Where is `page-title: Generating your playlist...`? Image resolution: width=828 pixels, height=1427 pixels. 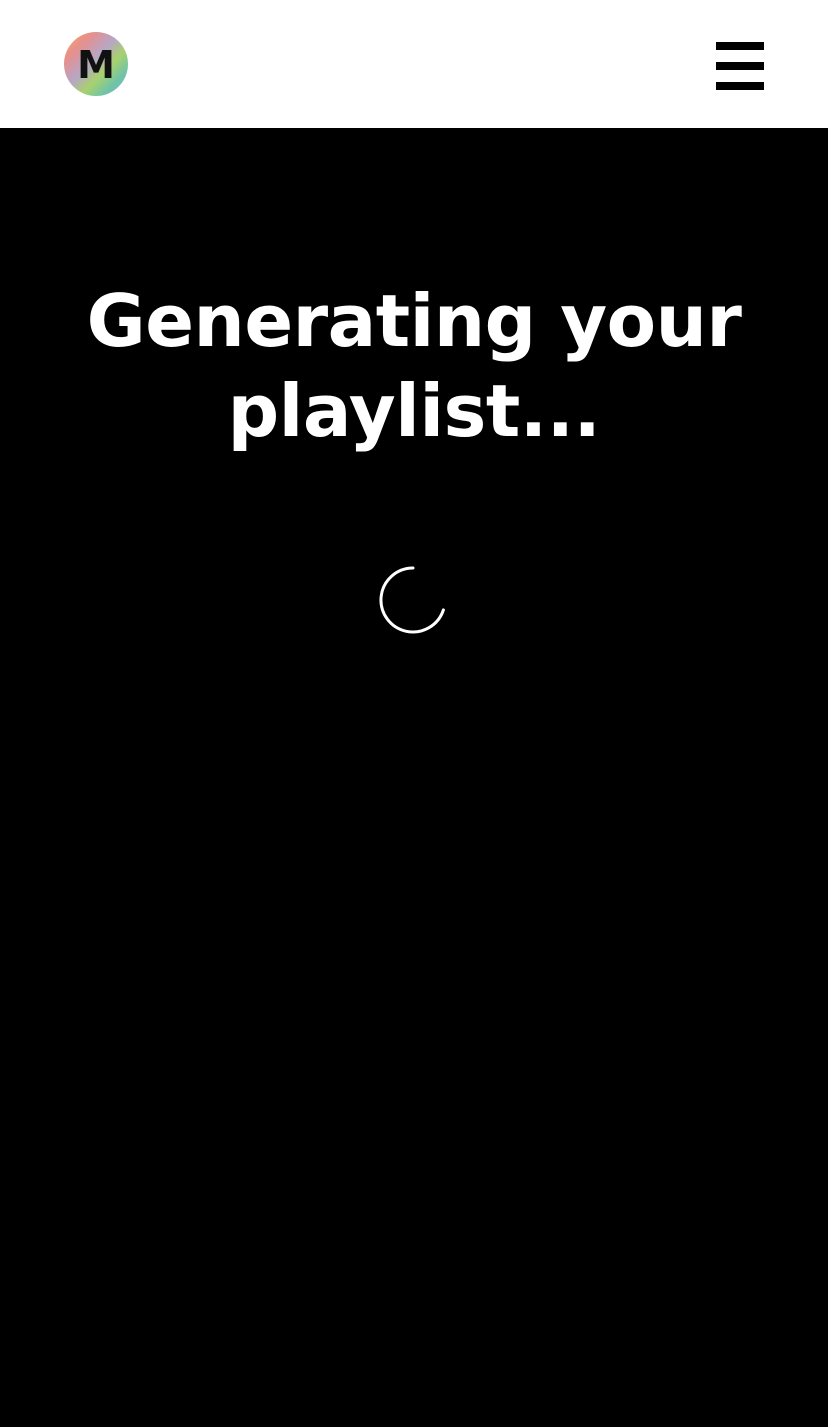
page-title: Generating your playlist... is located at coordinates (414, 366).